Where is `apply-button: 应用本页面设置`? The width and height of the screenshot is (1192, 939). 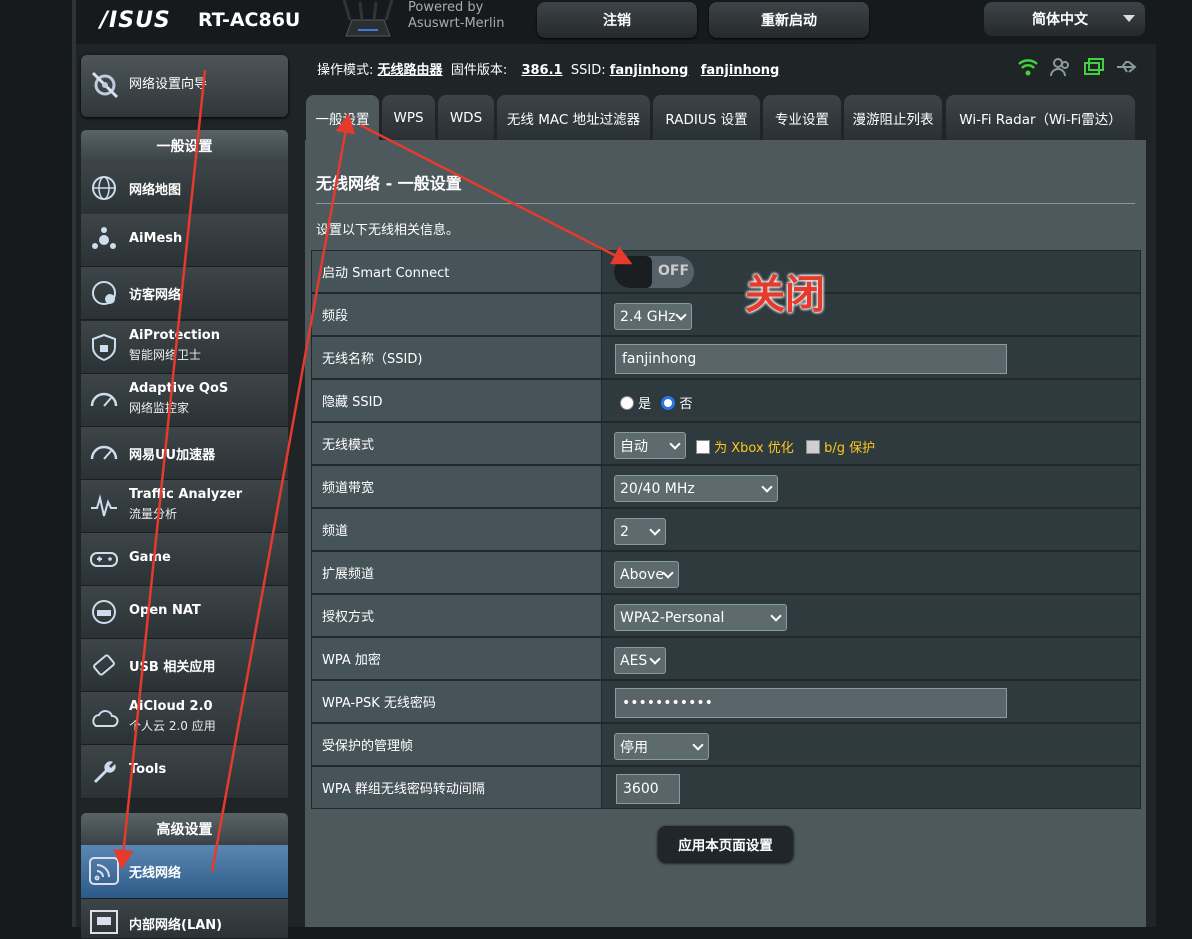 apply-button: 应用本页面设置 is located at coordinates (725, 844).